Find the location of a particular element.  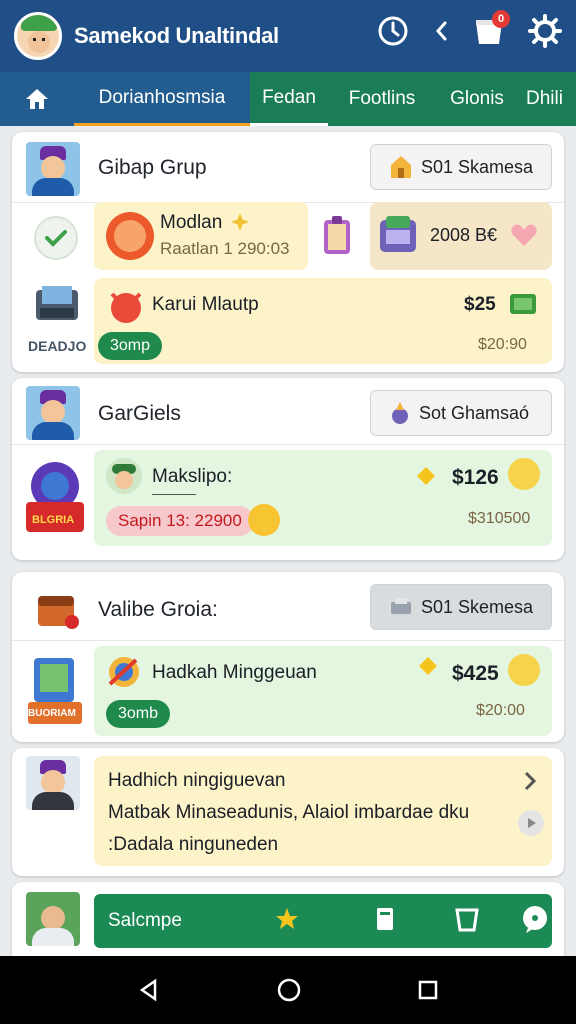

item-price: $25 is located at coordinates (480, 304).